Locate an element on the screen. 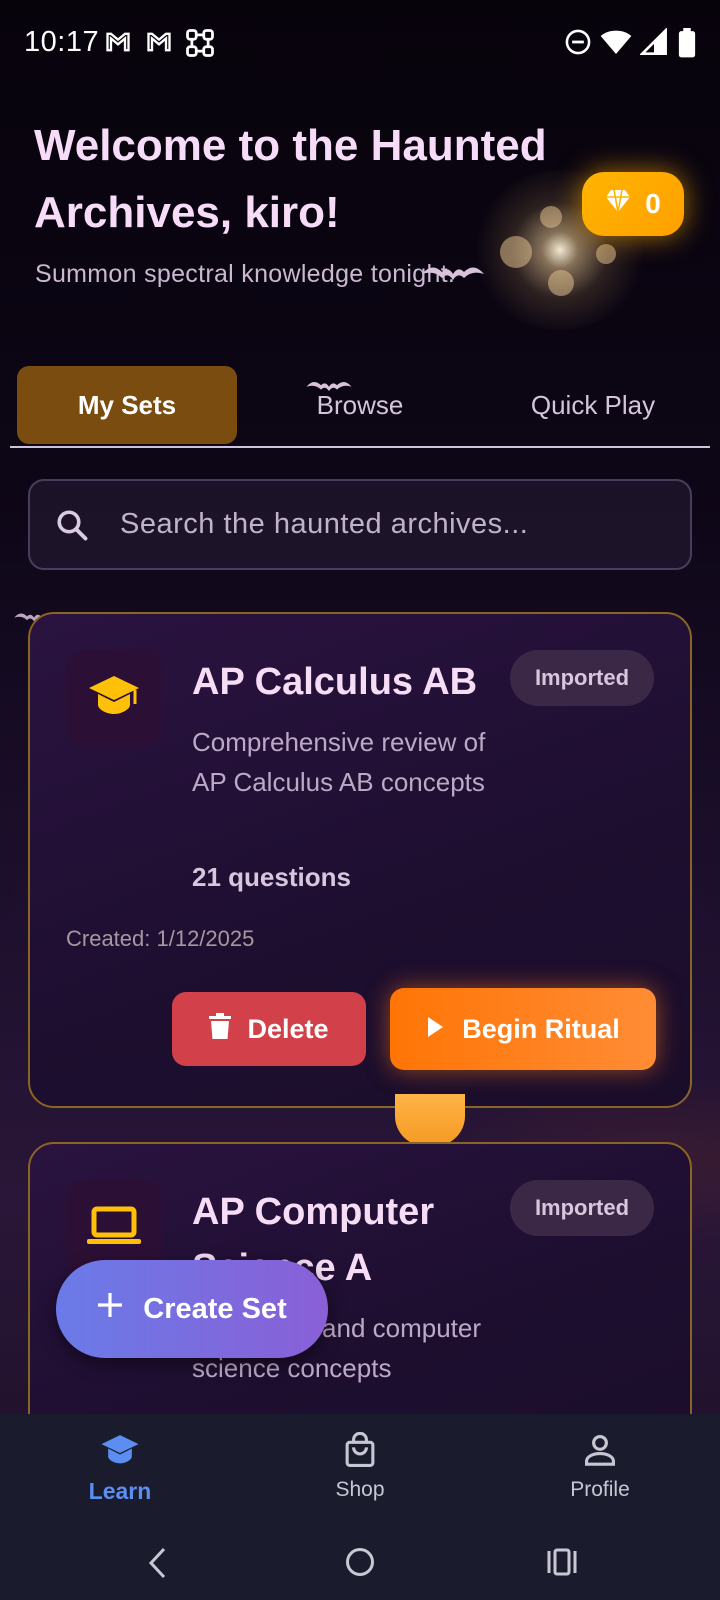 The image size is (720, 1600). do-not-disturb-icon is located at coordinates (578, 44).